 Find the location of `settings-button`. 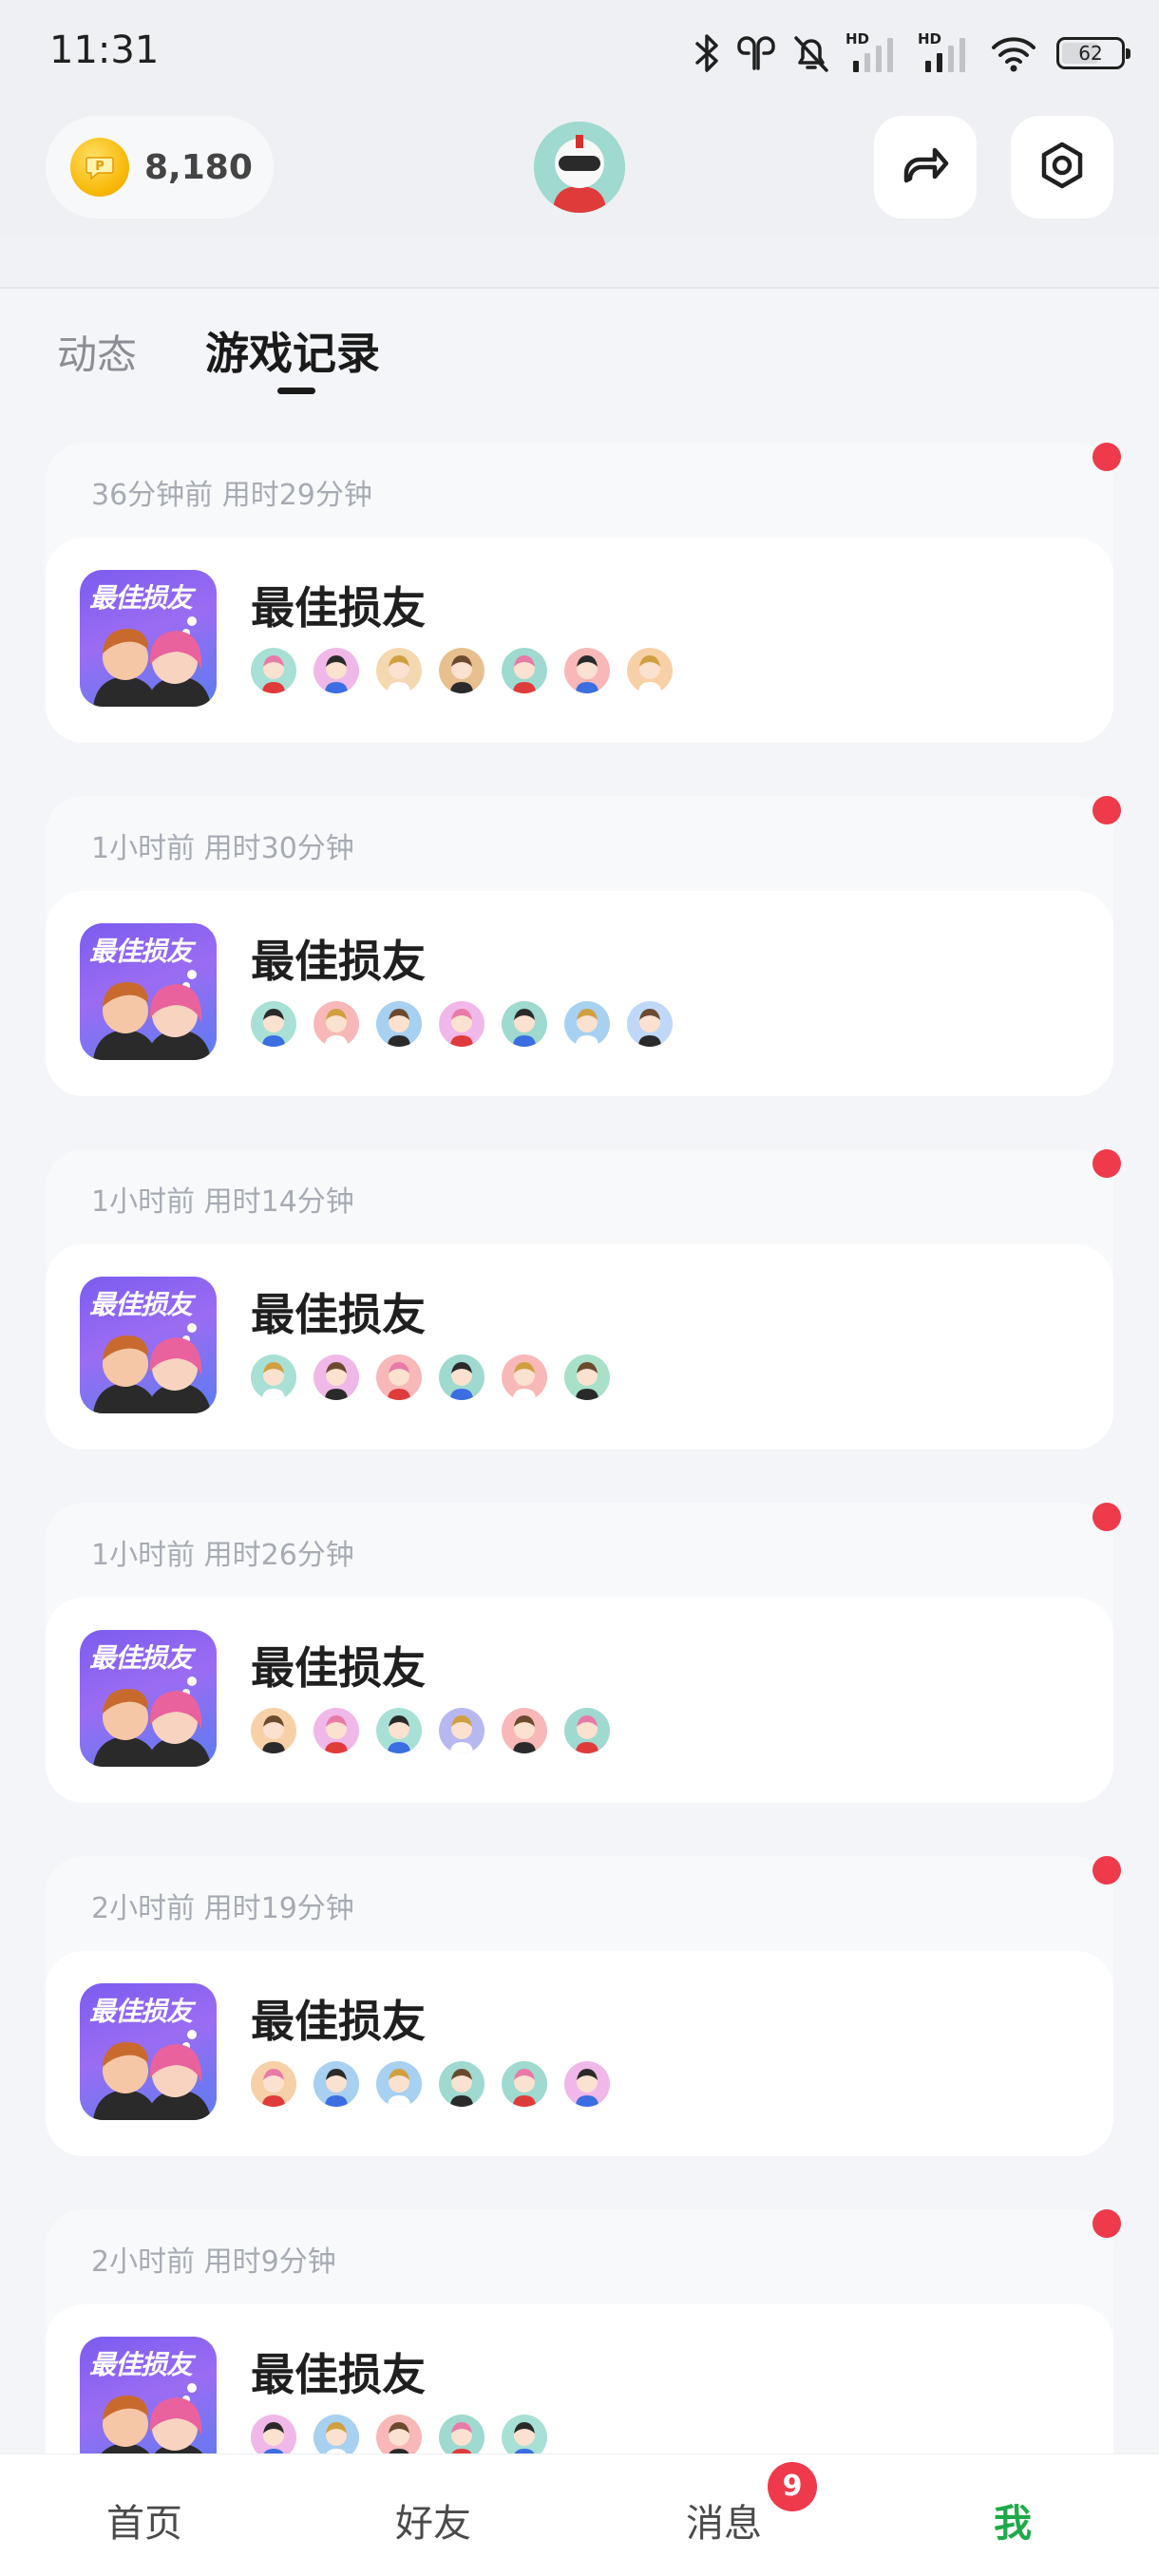

settings-button is located at coordinates (1062, 167).